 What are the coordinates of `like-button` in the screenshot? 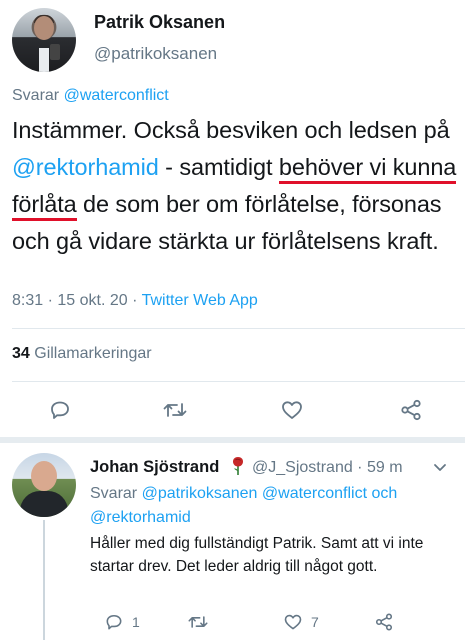 It's located at (292, 410).